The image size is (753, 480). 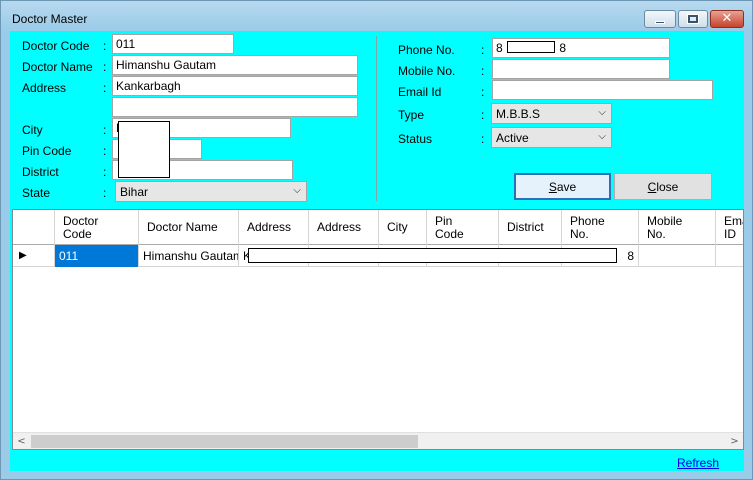 I want to click on minimize-icon, so click(x=660, y=22).